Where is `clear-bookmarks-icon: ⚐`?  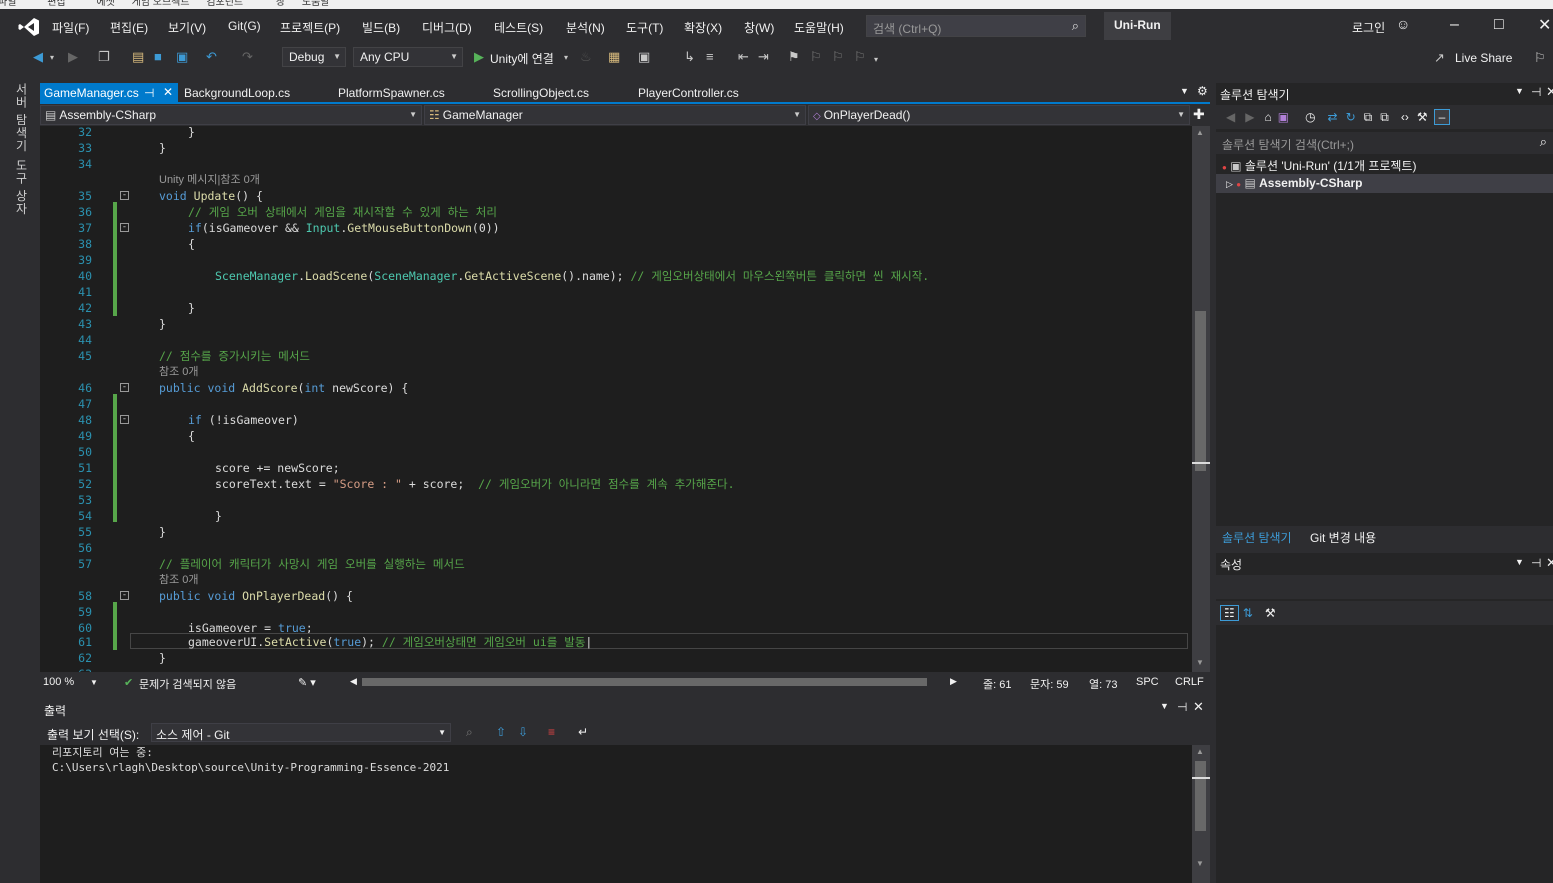
clear-bookmarks-icon: ⚐ is located at coordinates (860, 57).